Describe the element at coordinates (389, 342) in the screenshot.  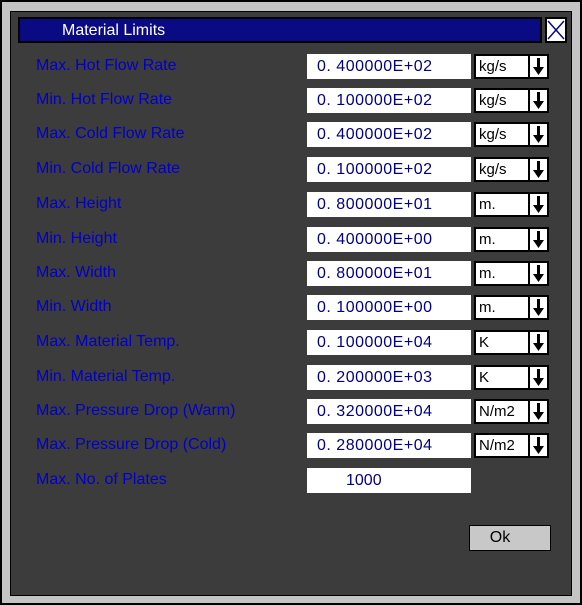
I see `field-value-input: 0. 100000E+04` at that location.